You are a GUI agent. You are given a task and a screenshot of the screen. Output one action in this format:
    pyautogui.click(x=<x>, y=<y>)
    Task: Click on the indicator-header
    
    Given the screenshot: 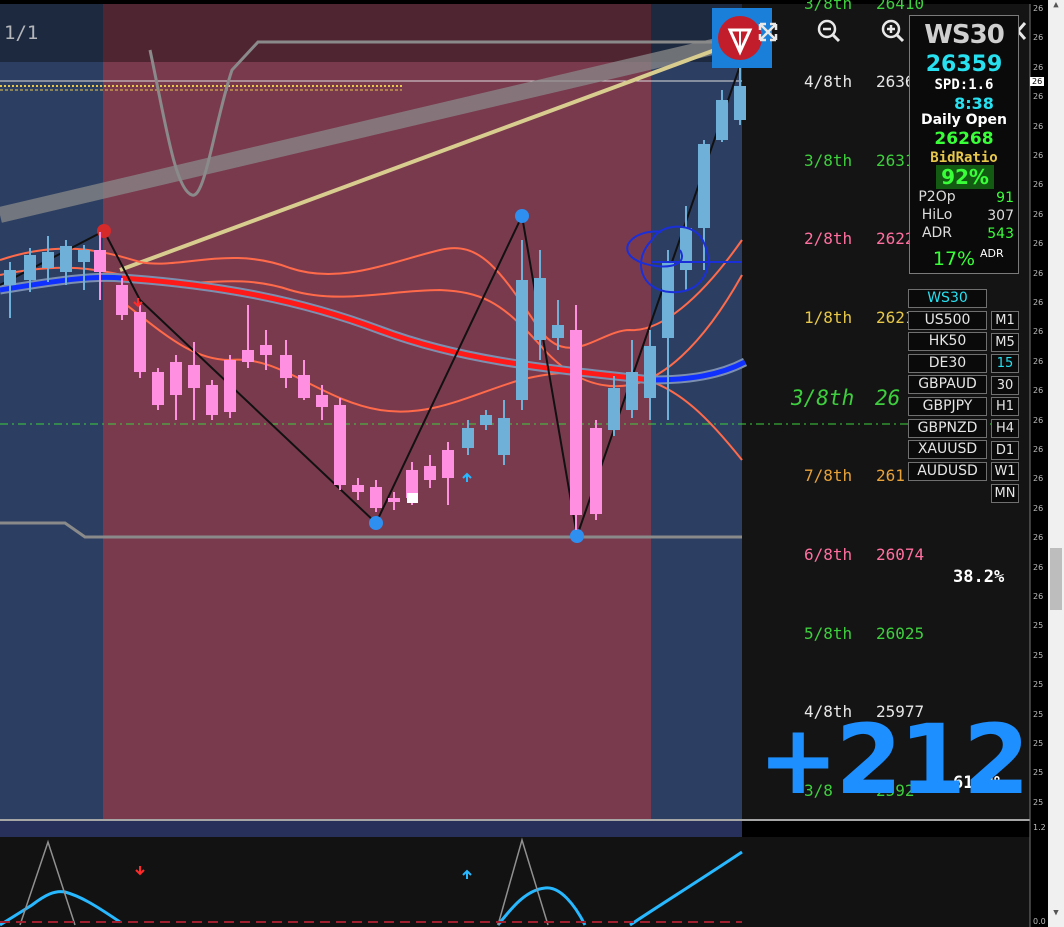 What is the action you would take?
    pyautogui.click(x=371, y=829)
    